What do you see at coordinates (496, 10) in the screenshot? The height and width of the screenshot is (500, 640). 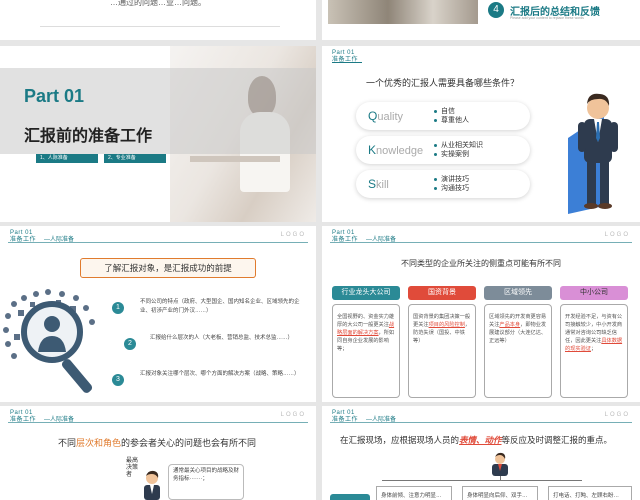 I see `section-number: 4` at bounding box center [496, 10].